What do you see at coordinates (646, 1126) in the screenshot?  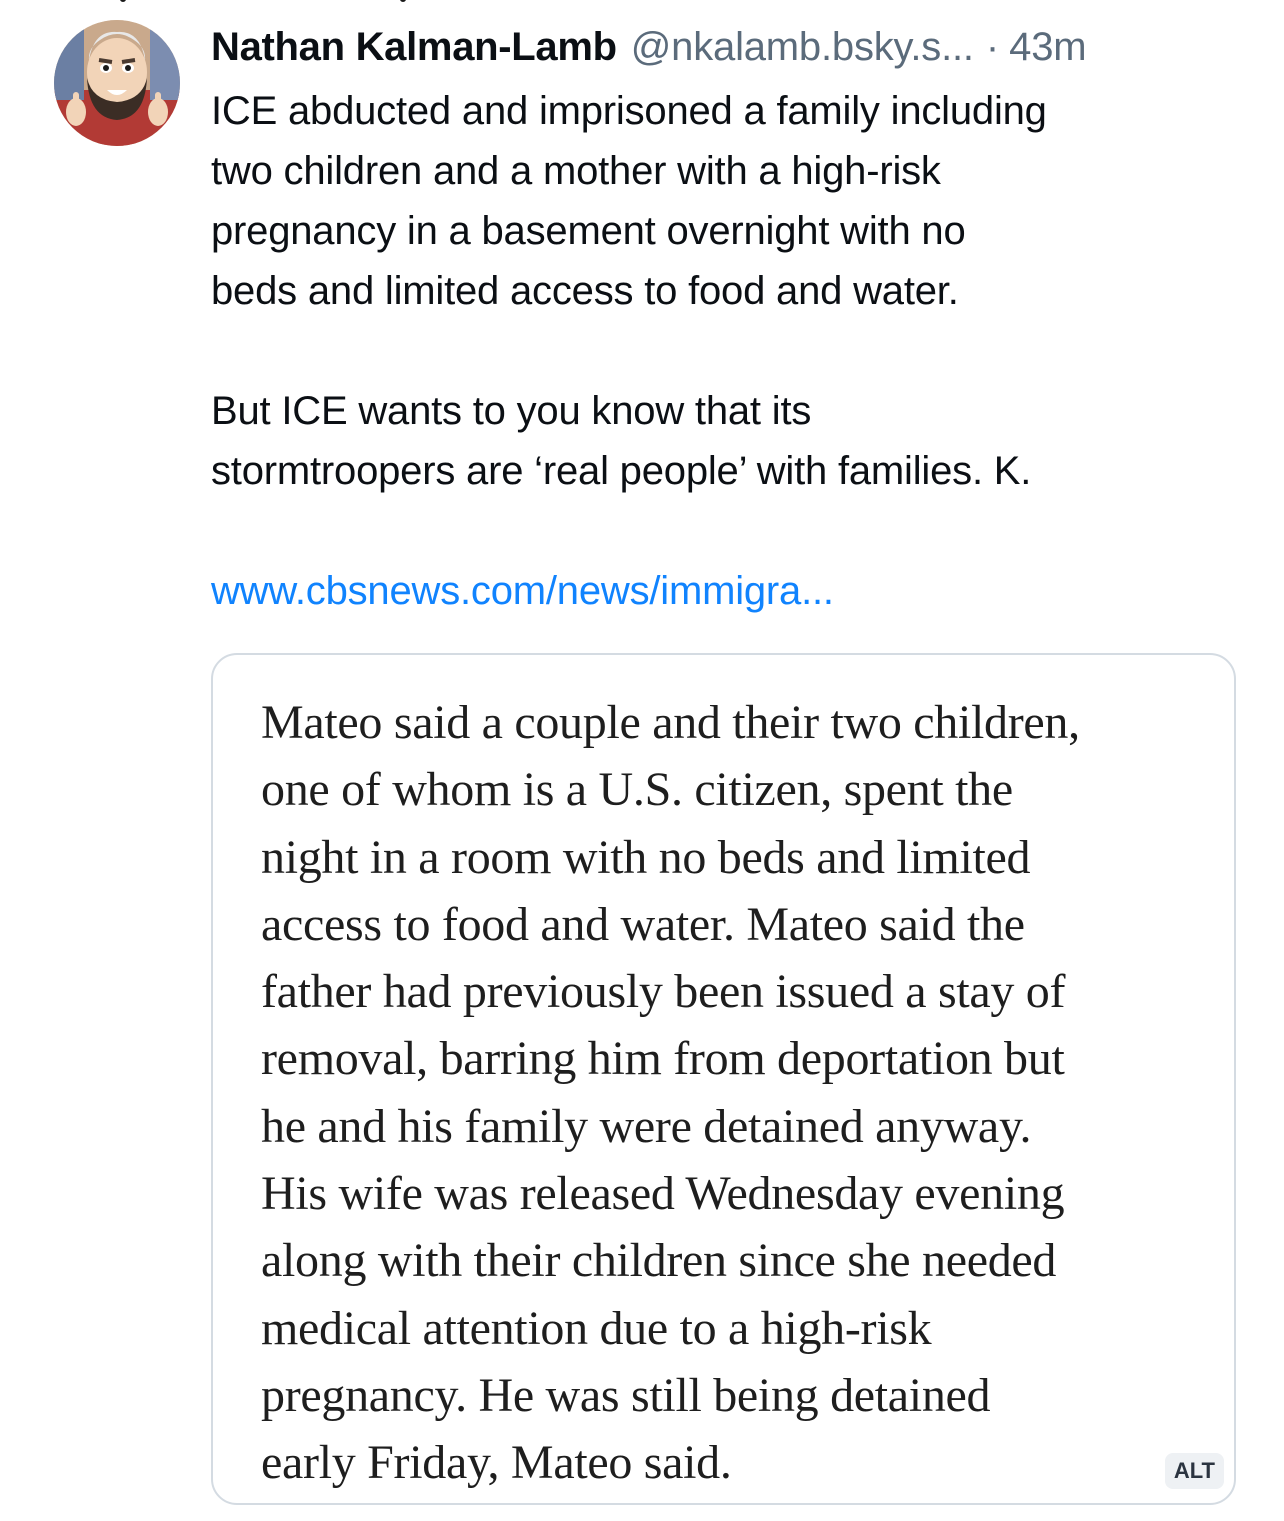 I see `quote-line: he and his family were detained anyway.` at bounding box center [646, 1126].